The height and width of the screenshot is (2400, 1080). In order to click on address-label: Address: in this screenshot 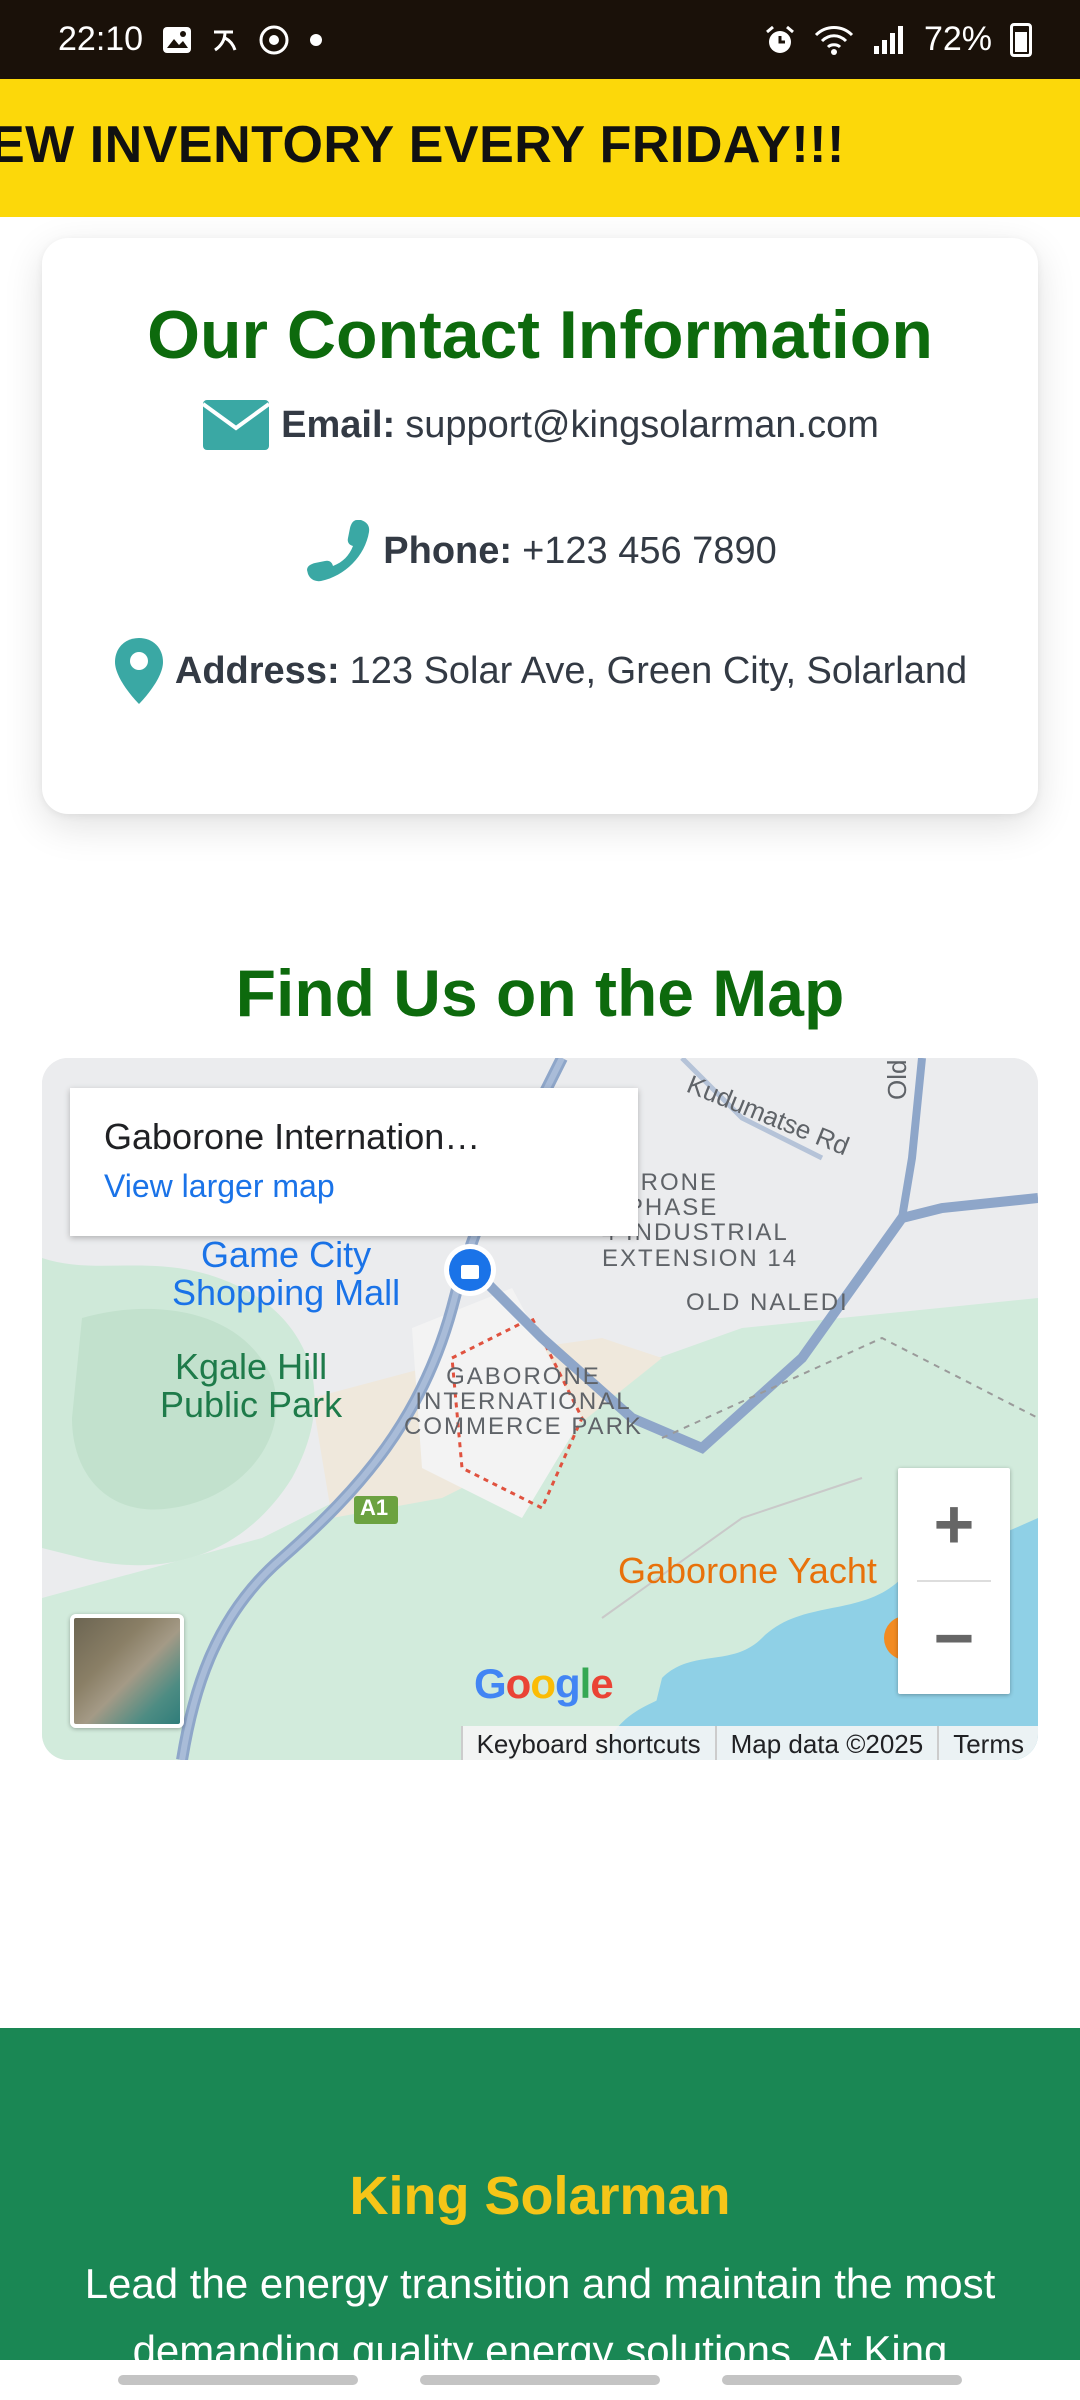, I will do `click(257, 670)`.